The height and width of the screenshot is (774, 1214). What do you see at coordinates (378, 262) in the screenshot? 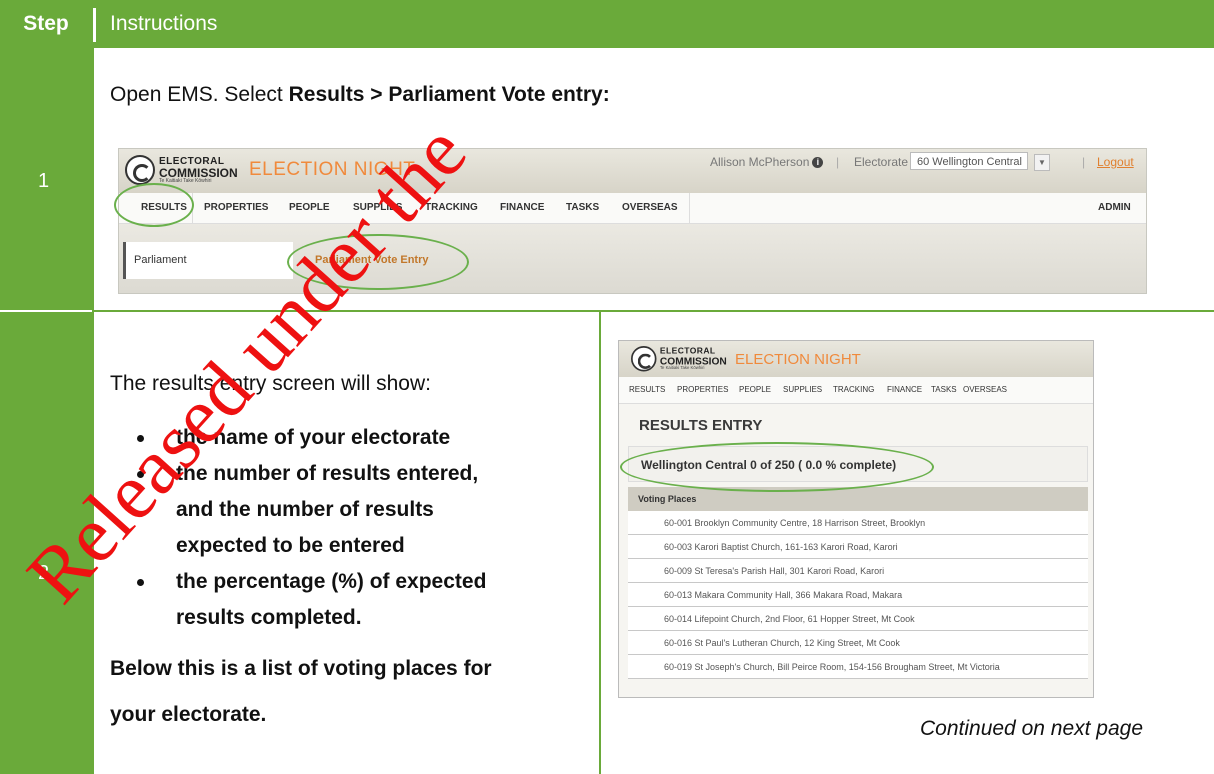
I see `highlight-vote-entry` at bounding box center [378, 262].